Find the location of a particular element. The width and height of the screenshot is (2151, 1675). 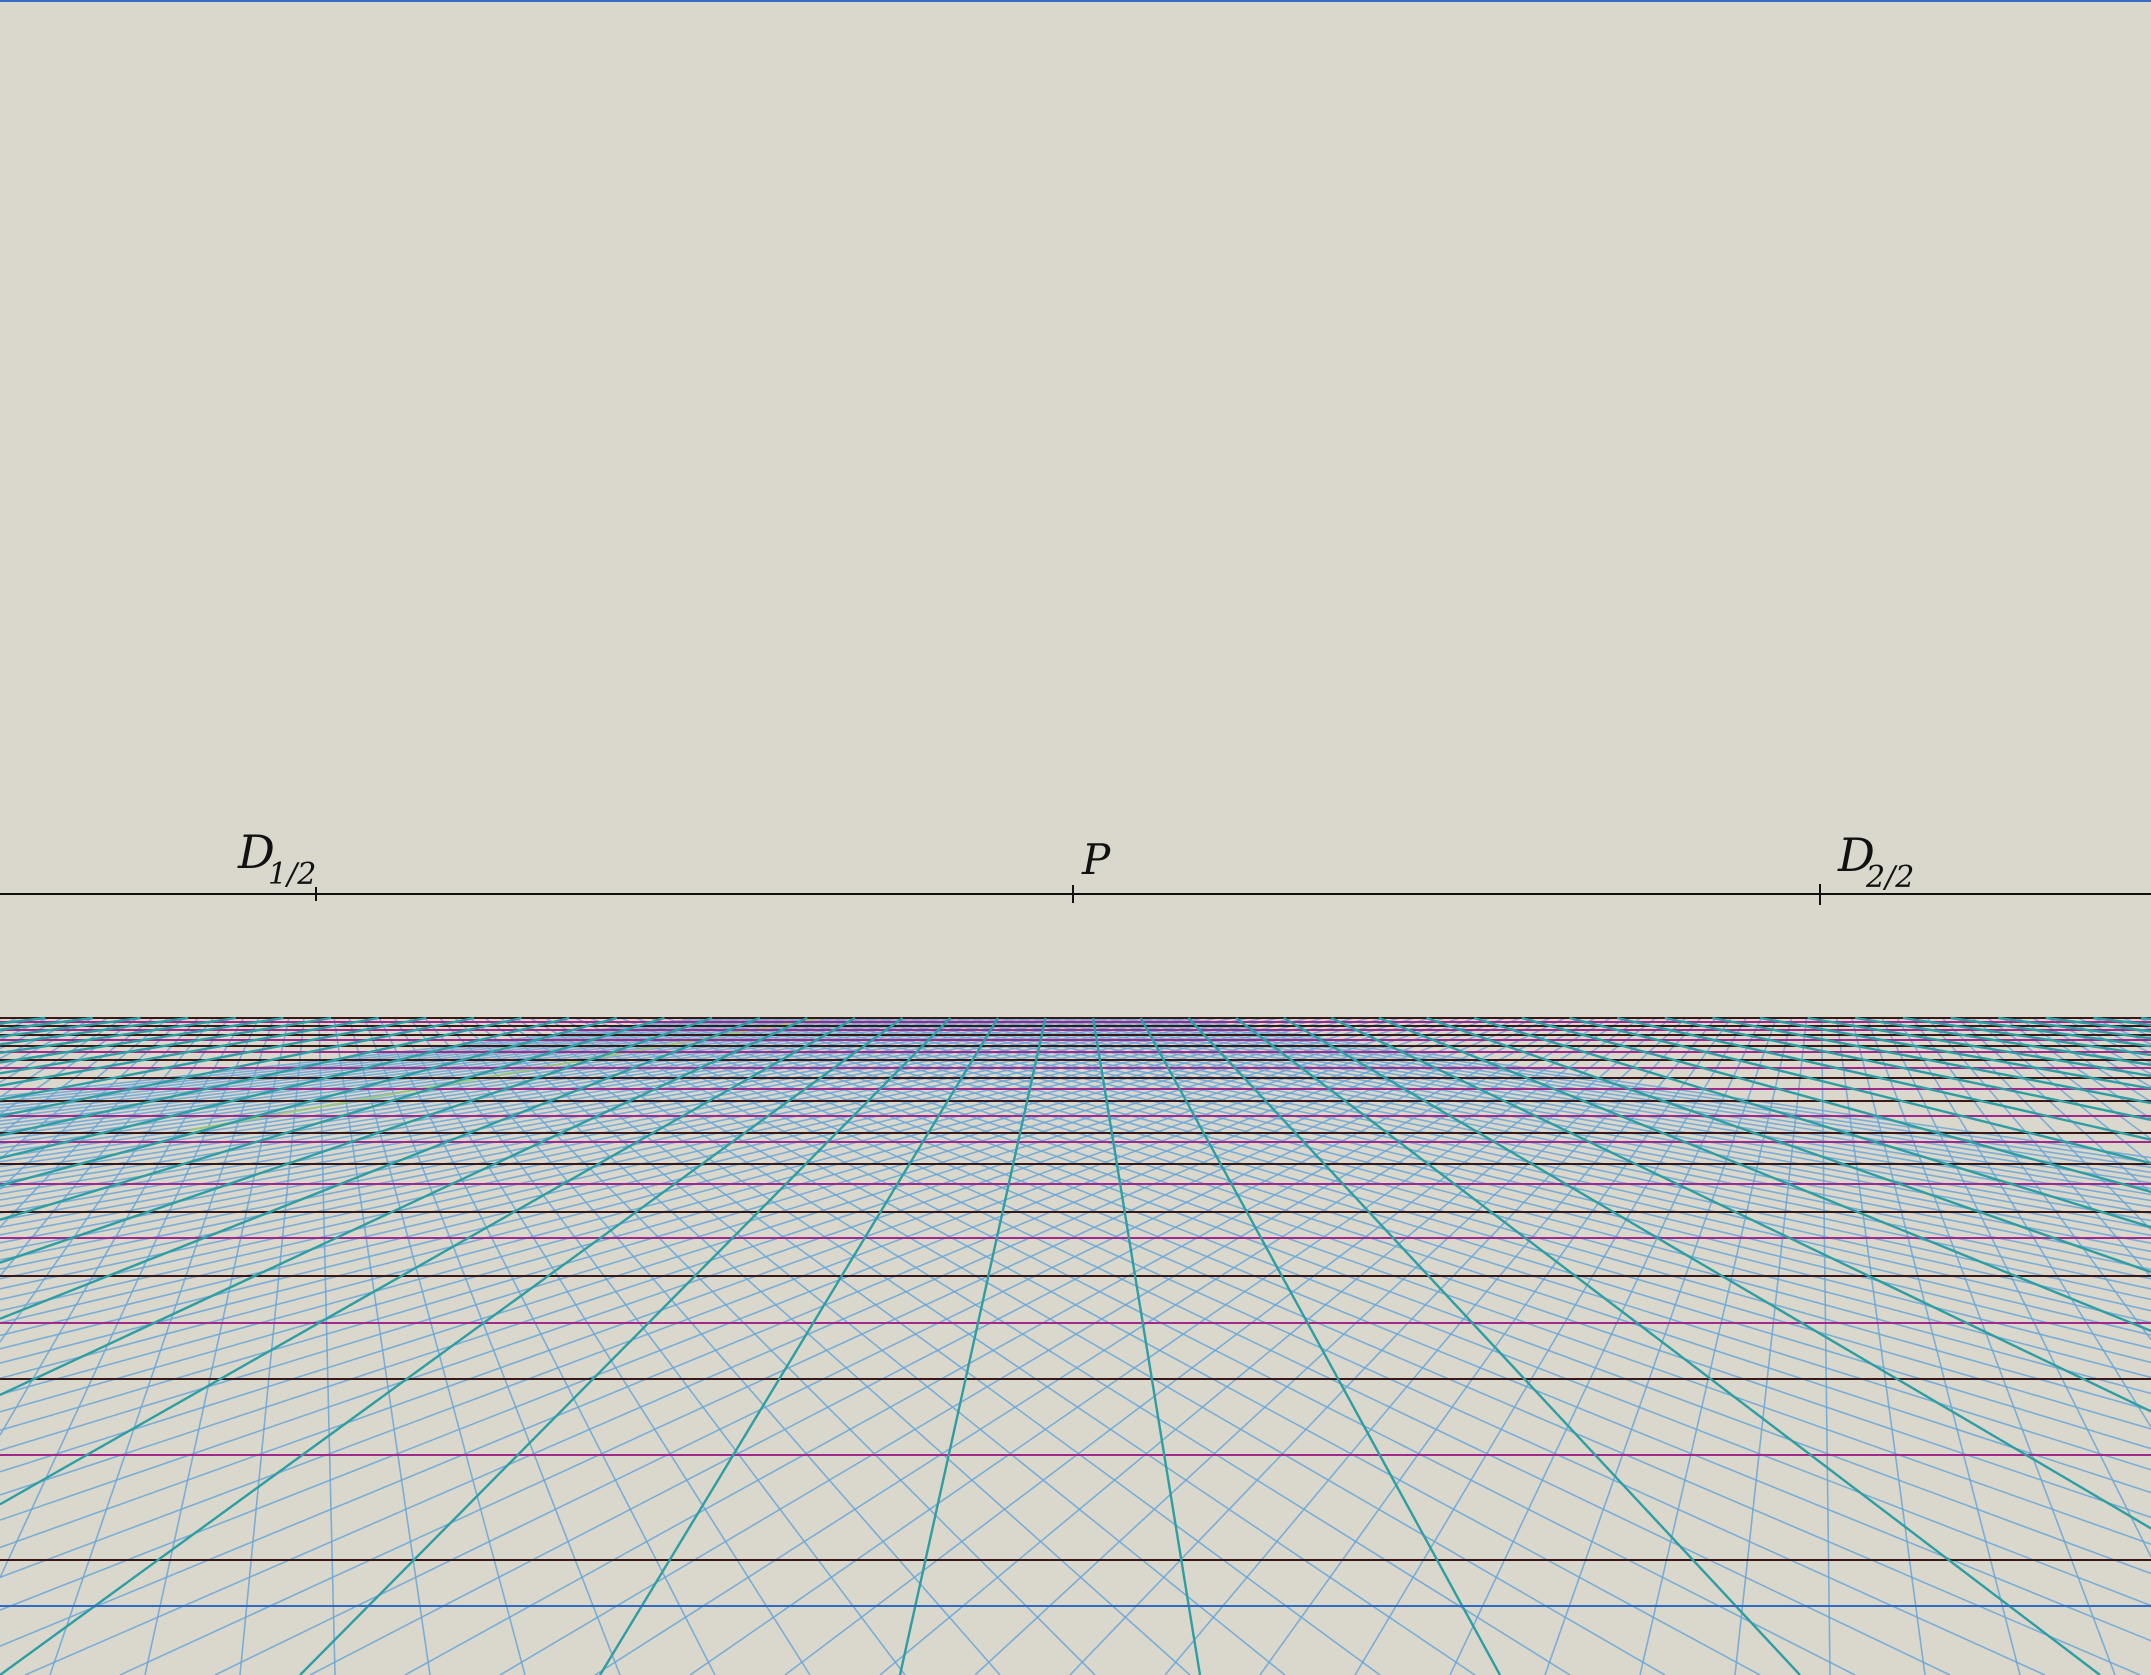

point-p-label: P is located at coordinates (1096, 859).